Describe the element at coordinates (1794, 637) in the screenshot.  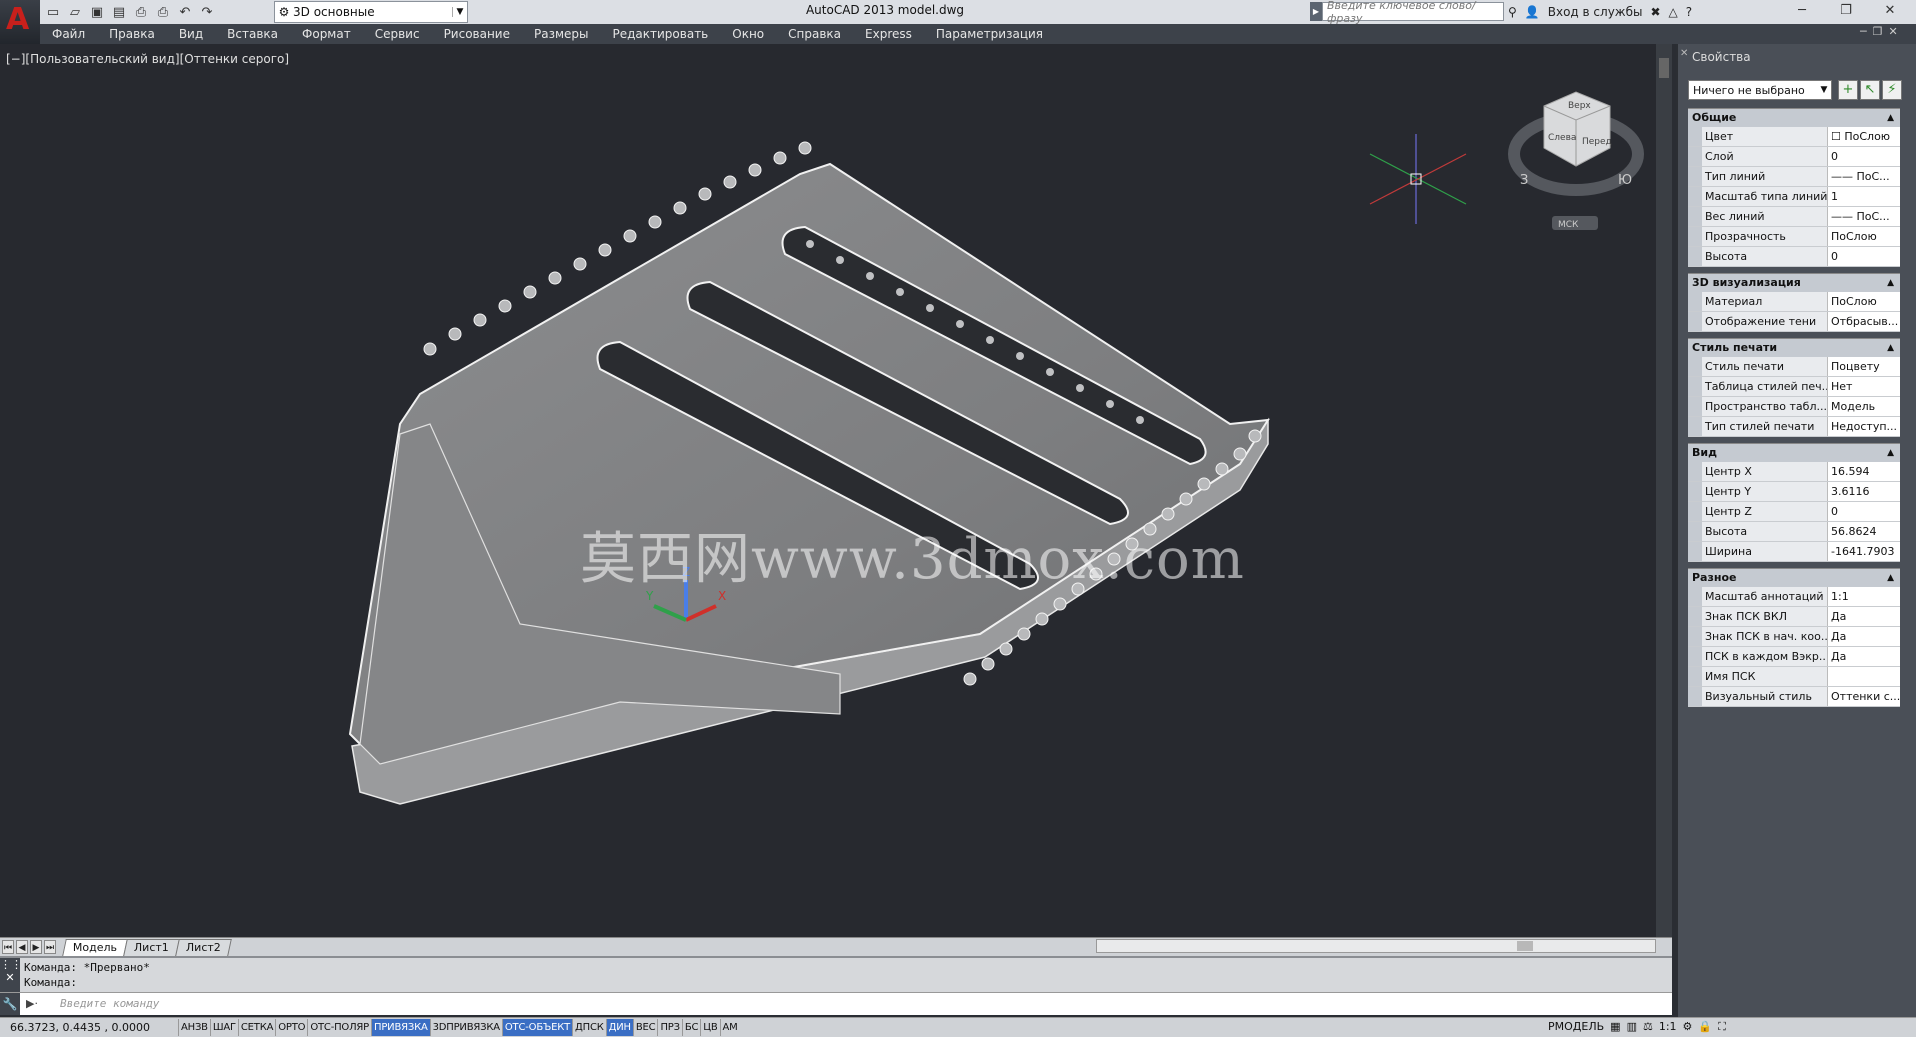
I see `property-row: Знак ПСК в нач. коо... Да` at that location.